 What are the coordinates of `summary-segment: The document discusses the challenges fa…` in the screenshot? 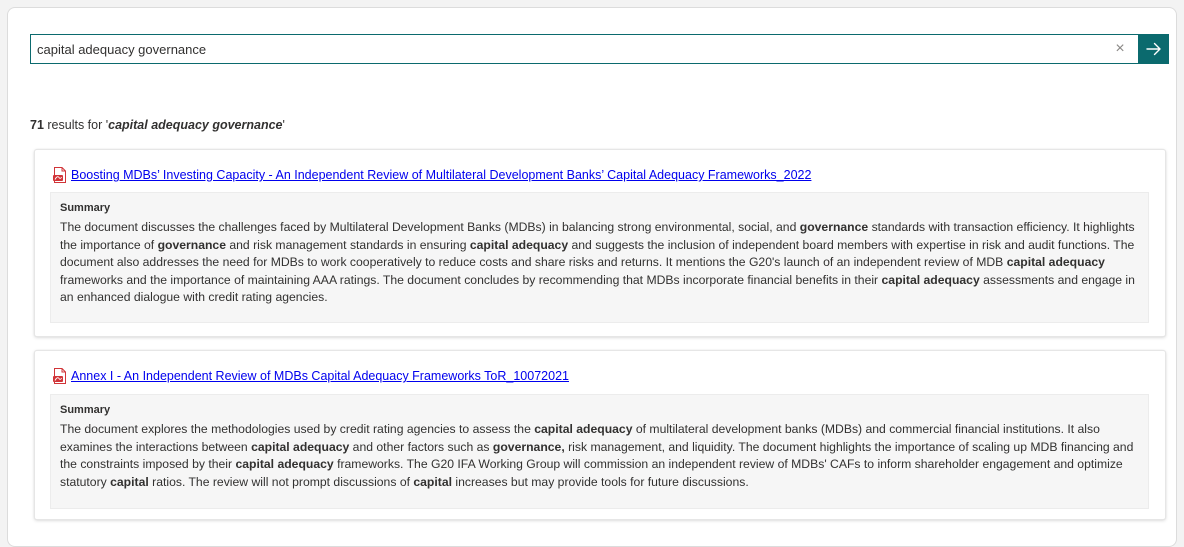 It's located at (430, 227).